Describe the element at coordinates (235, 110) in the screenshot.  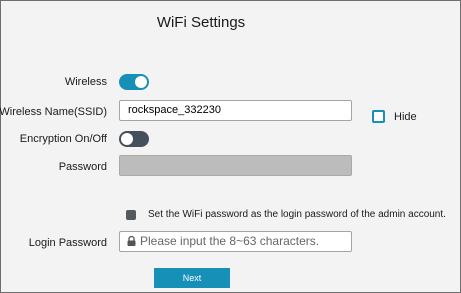
I see `ssid-input: rockspace_332230` at that location.